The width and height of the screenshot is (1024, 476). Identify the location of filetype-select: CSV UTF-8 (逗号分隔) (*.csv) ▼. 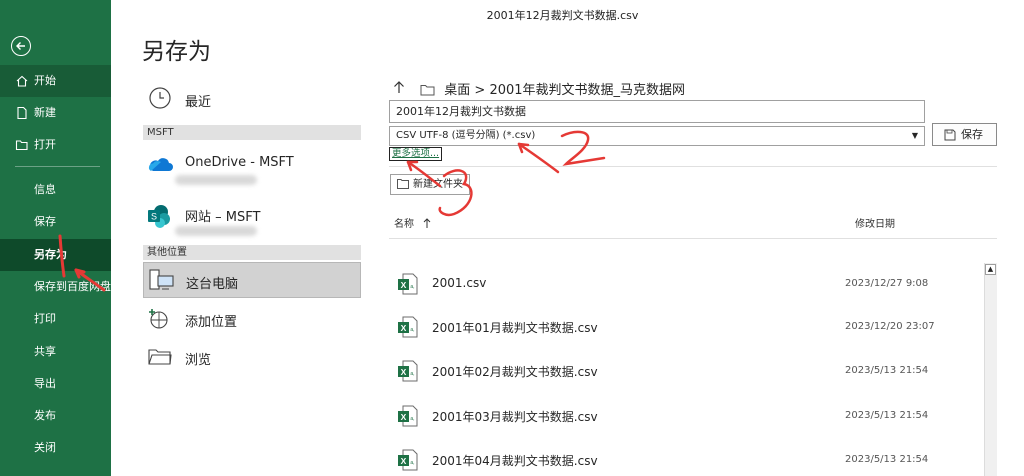
(657, 136).